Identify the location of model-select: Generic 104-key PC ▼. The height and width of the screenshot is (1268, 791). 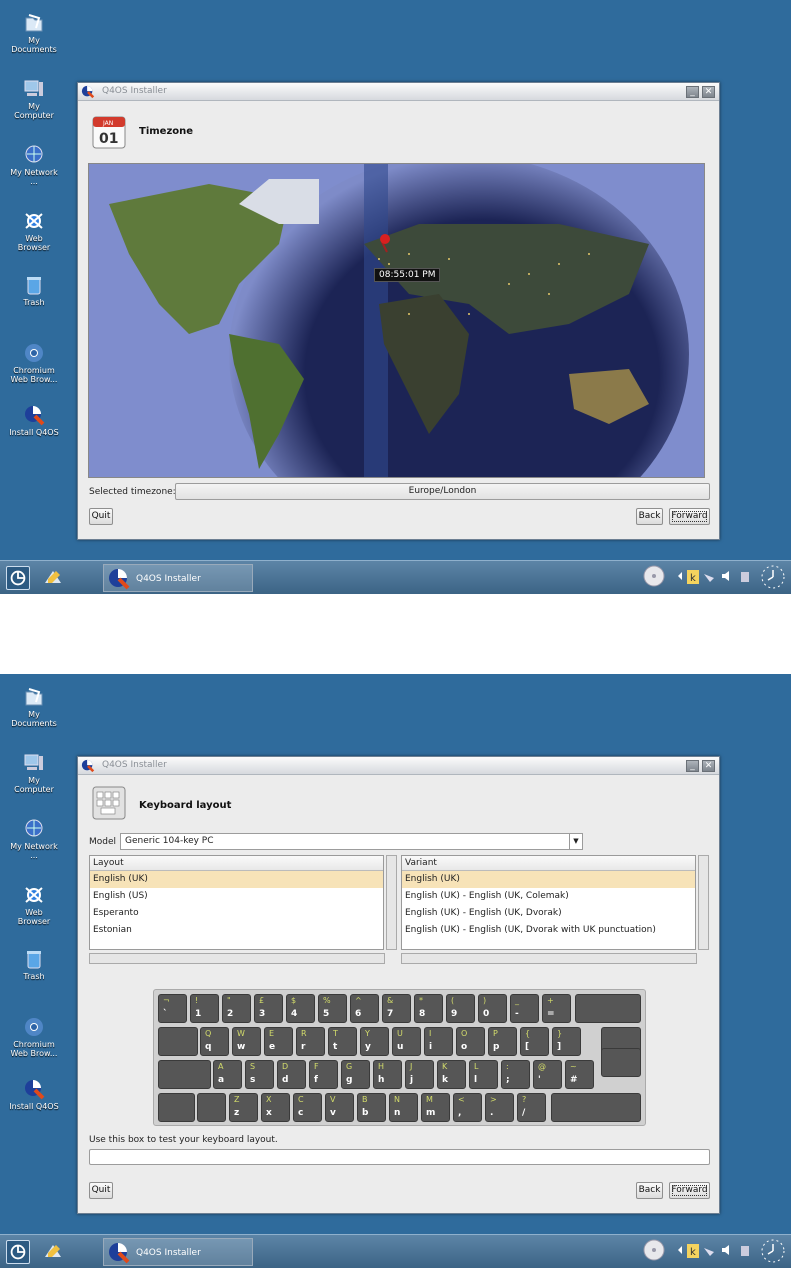
(351, 841).